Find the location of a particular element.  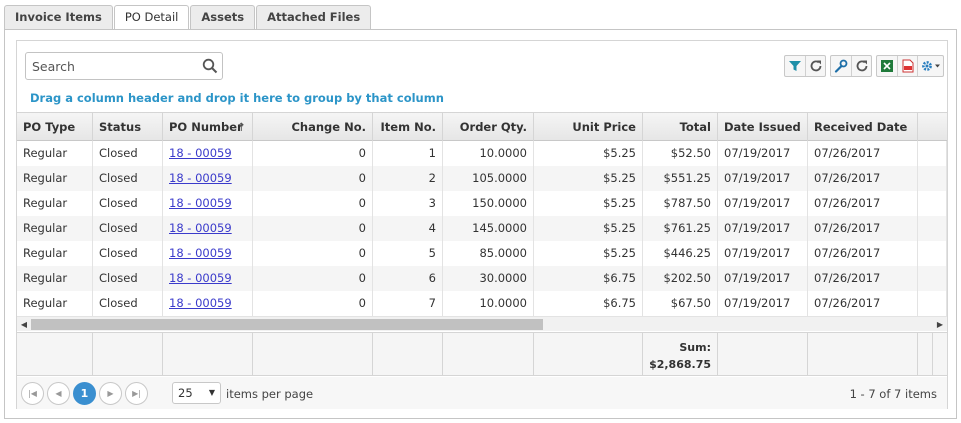

horizontal-scrollbar: ◀ ▶ is located at coordinates (482, 323).